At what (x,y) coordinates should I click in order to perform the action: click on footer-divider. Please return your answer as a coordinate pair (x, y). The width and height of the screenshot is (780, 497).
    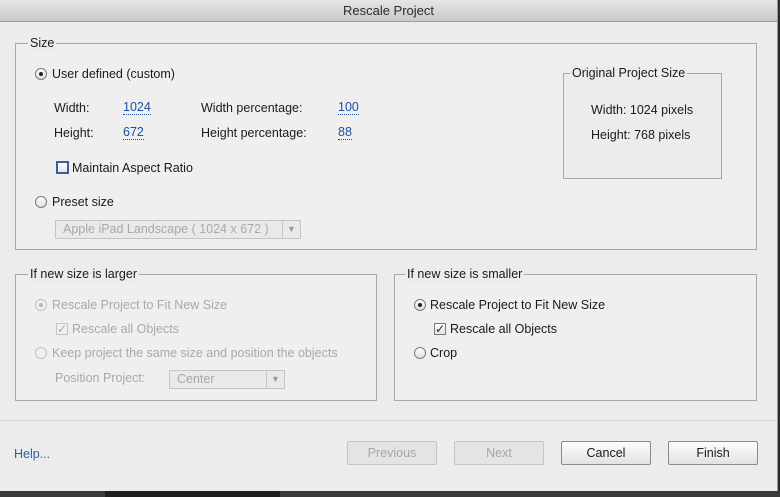
    Looking at the image, I should click on (388, 420).